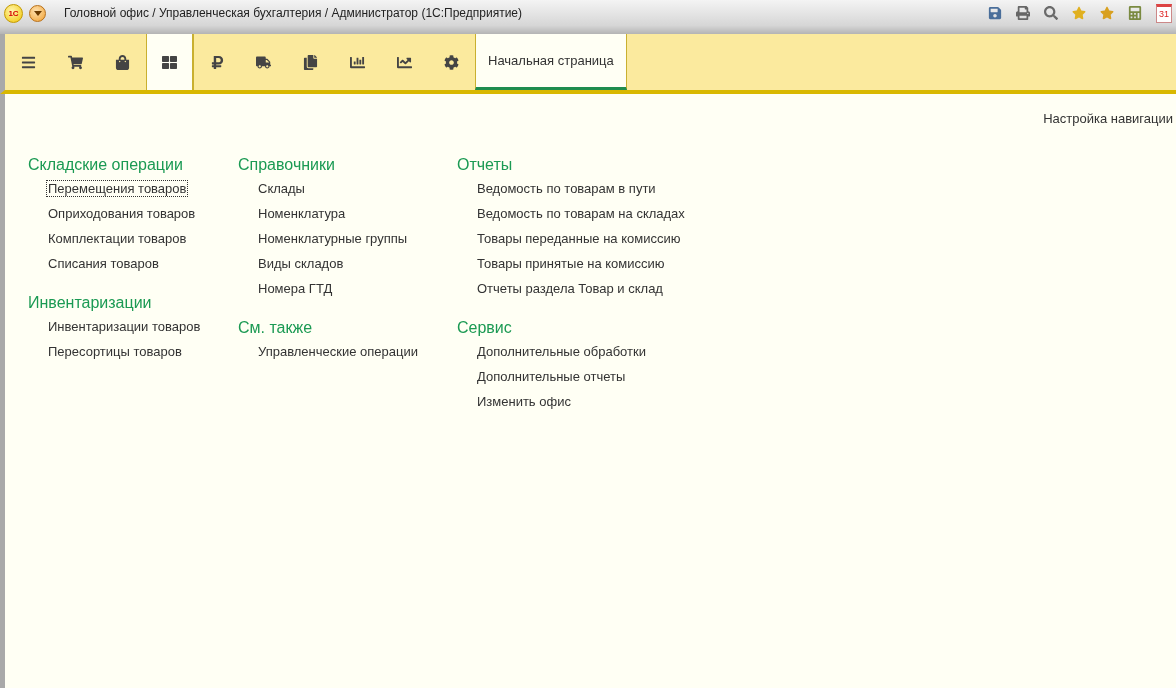 This screenshot has height=688, width=1176. Describe the element at coordinates (281, 192) in the screenshot. I see `nav-link: Склады` at that location.